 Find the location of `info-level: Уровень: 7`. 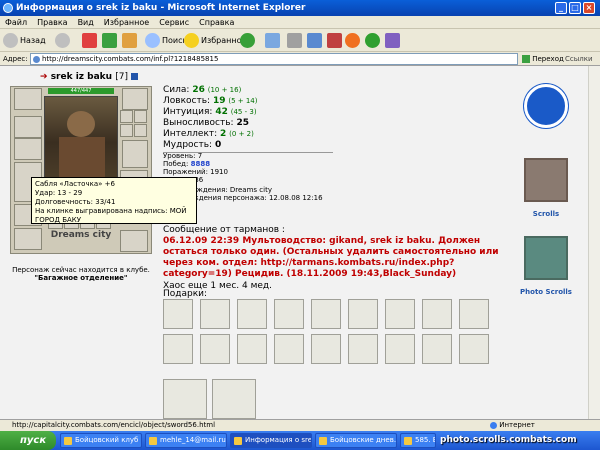

info-level: Уровень: 7 is located at coordinates (183, 156).